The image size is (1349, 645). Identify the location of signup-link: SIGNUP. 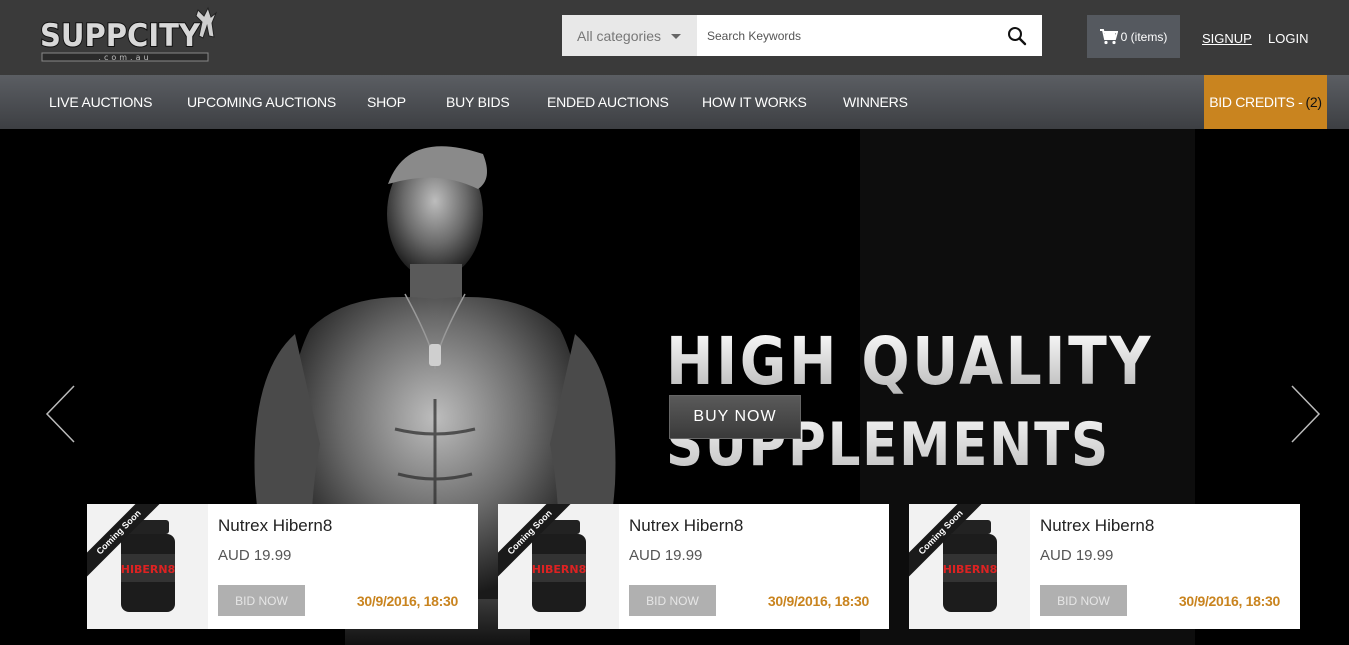
(1227, 38).